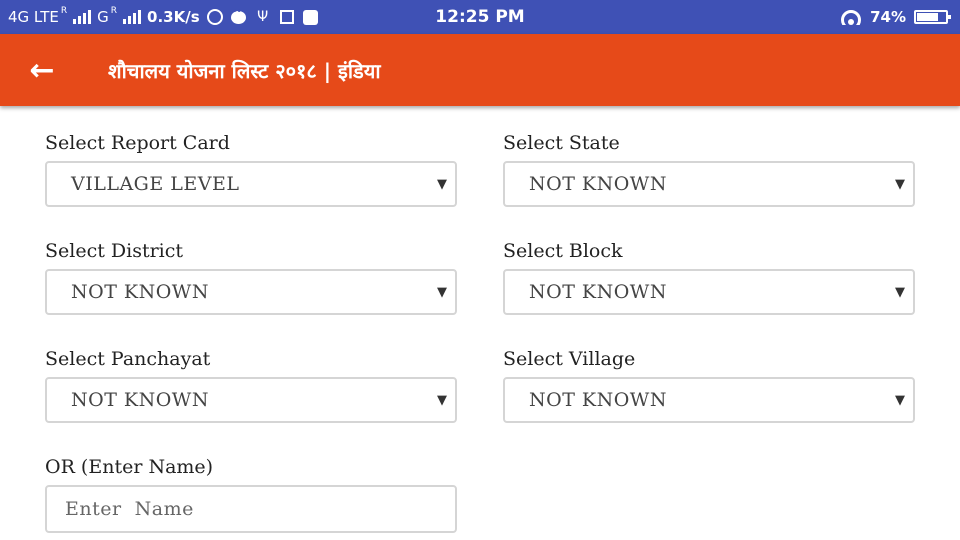 This screenshot has width=960, height=540. What do you see at coordinates (42, 70) in the screenshot?
I see `back-arrow-icon: ←` at bounding box center [42, 70].